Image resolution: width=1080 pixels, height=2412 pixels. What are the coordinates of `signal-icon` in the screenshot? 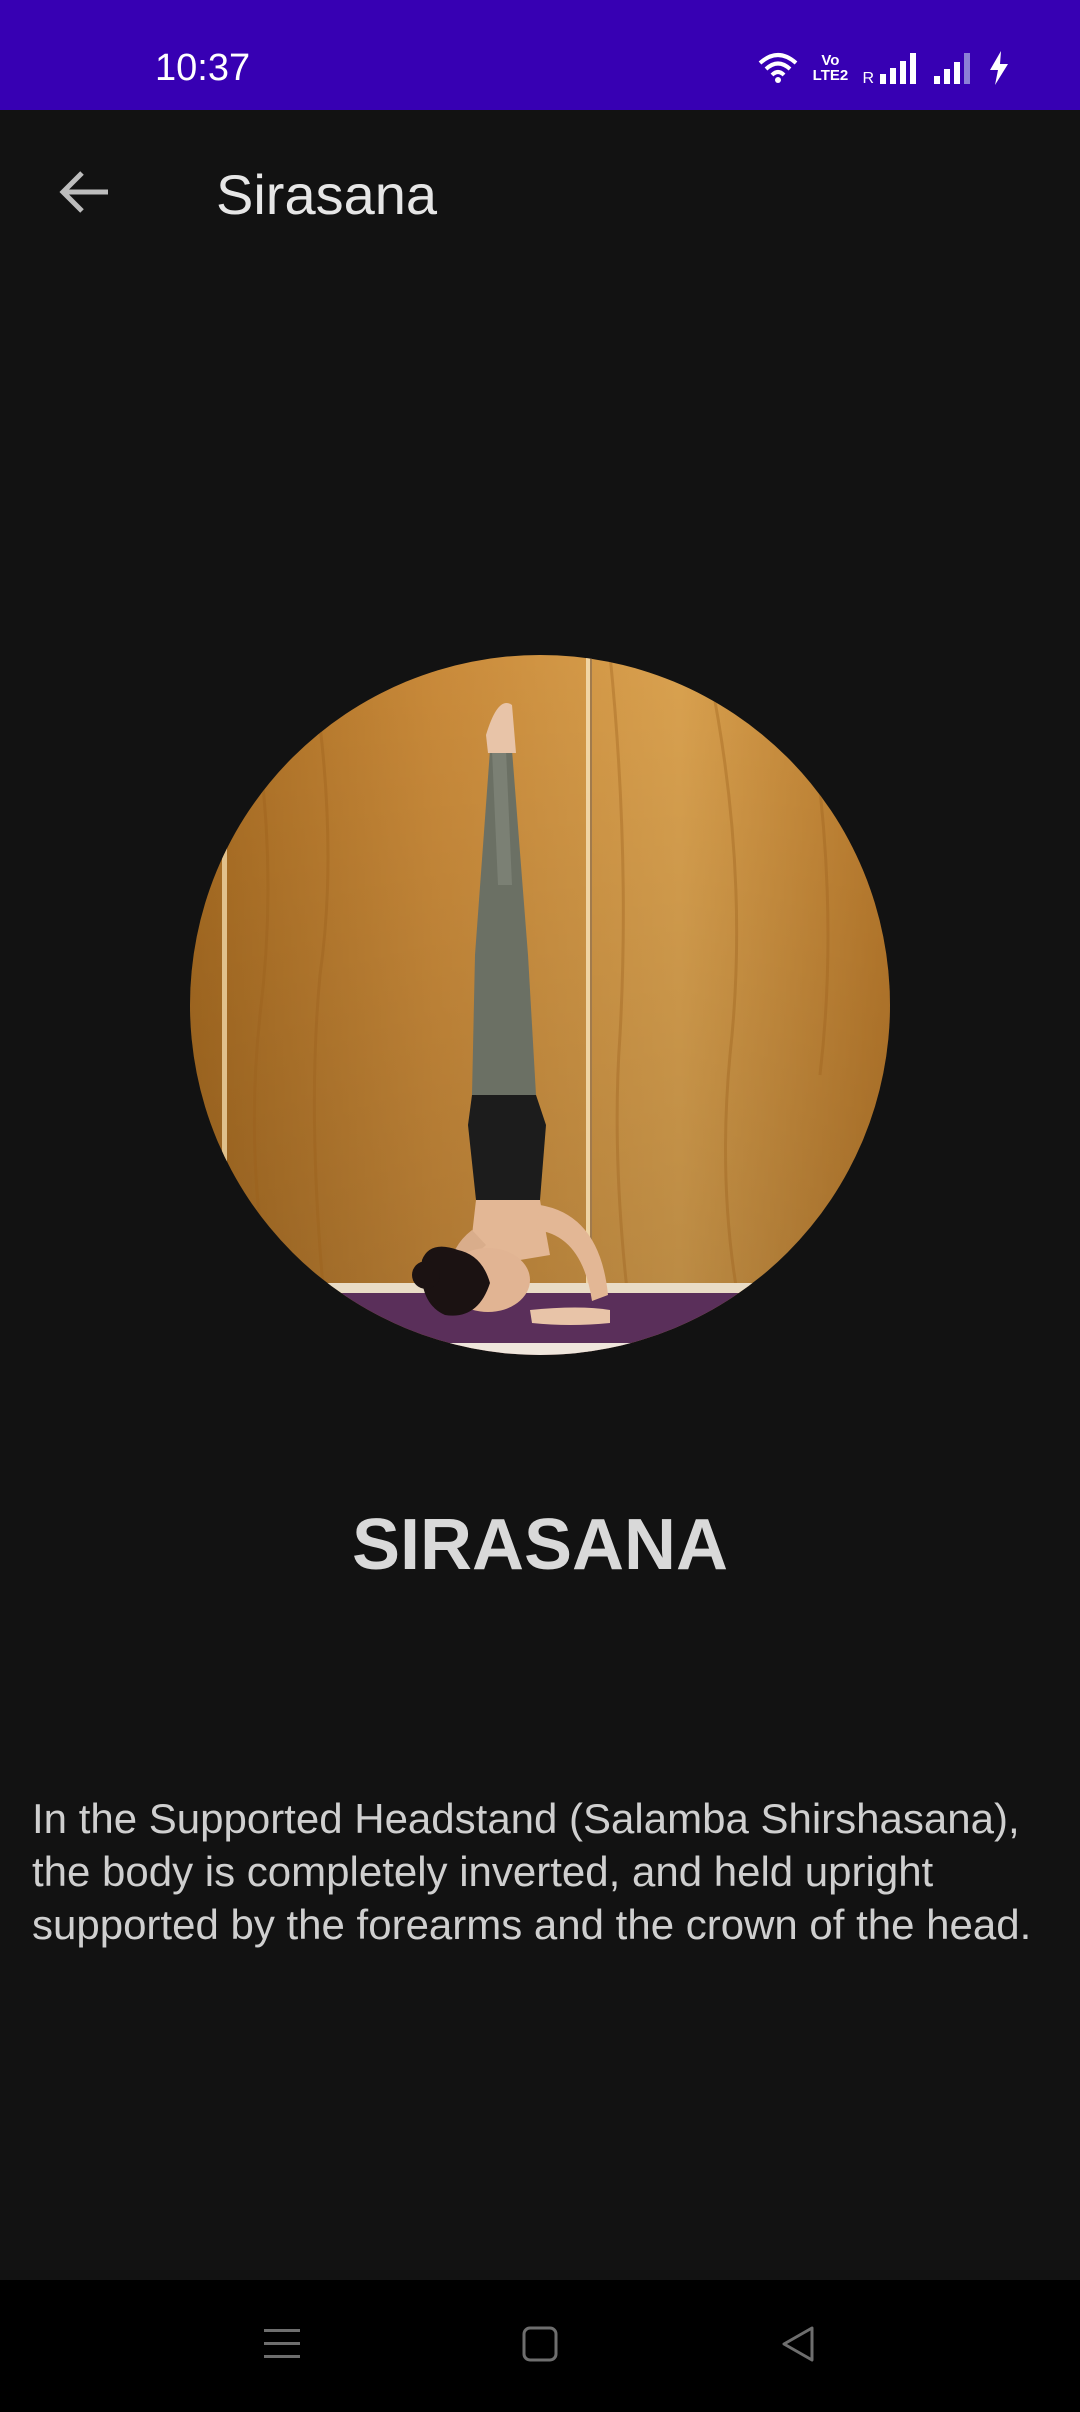 It's located at (900, 68).